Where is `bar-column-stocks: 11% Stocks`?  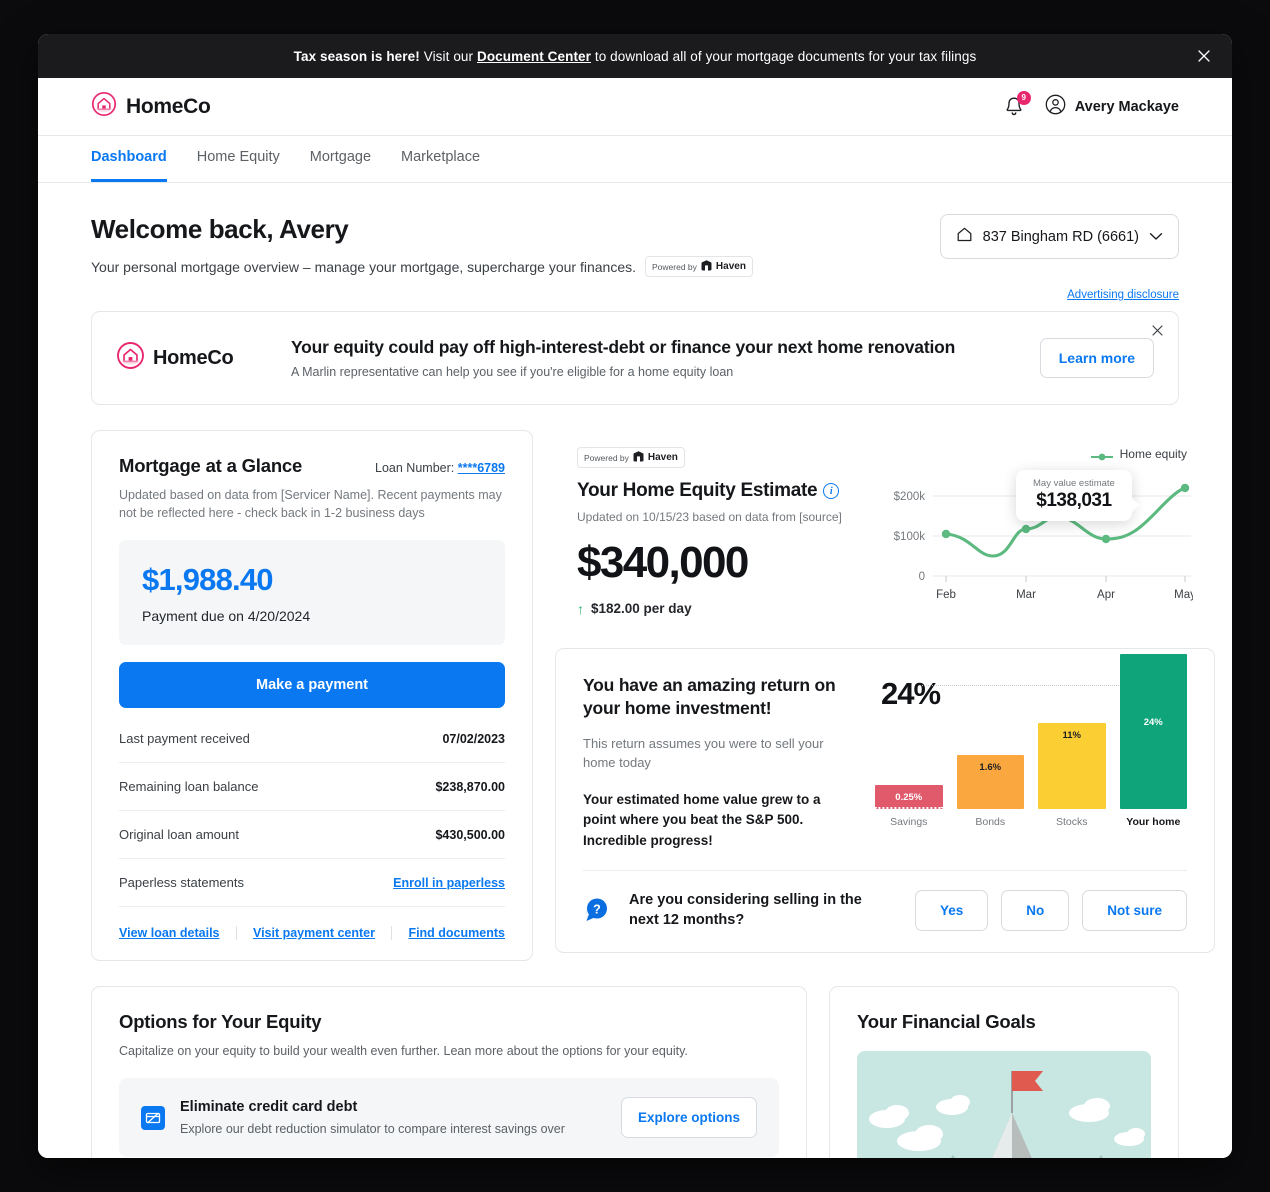 bar-column-stocks: 11% Stocks is located at coordinates (1072, 775).